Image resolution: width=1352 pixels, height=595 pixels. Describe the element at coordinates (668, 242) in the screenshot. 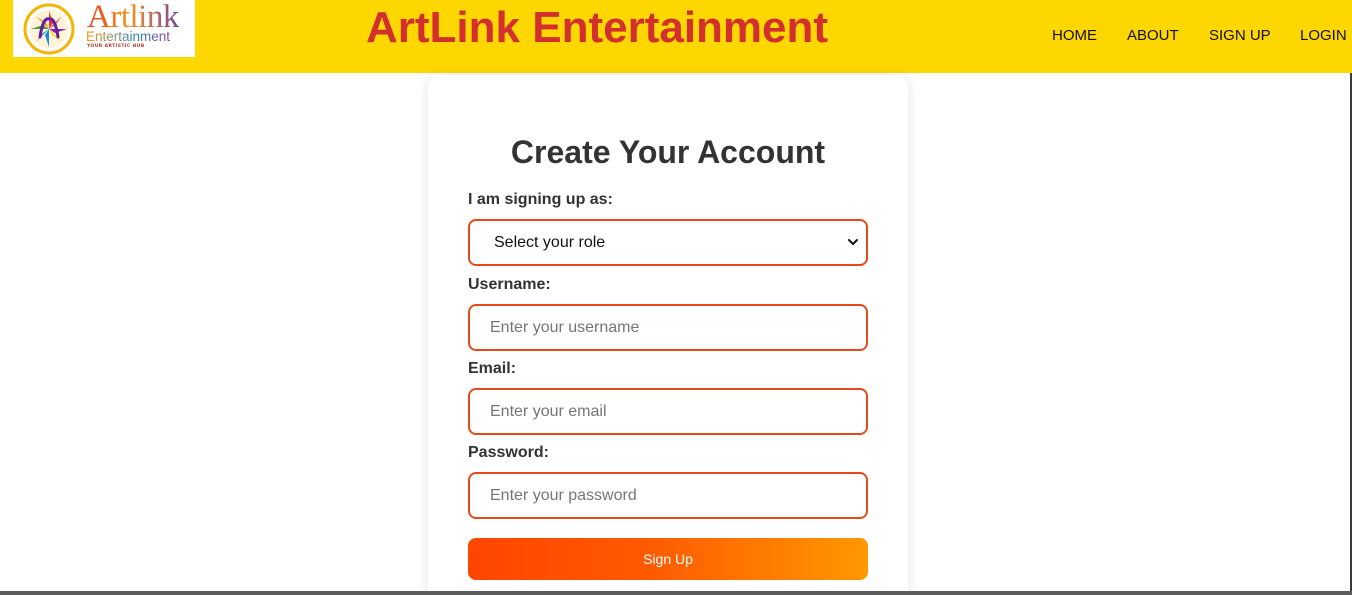

I see `role-select: Select your role` at that location.